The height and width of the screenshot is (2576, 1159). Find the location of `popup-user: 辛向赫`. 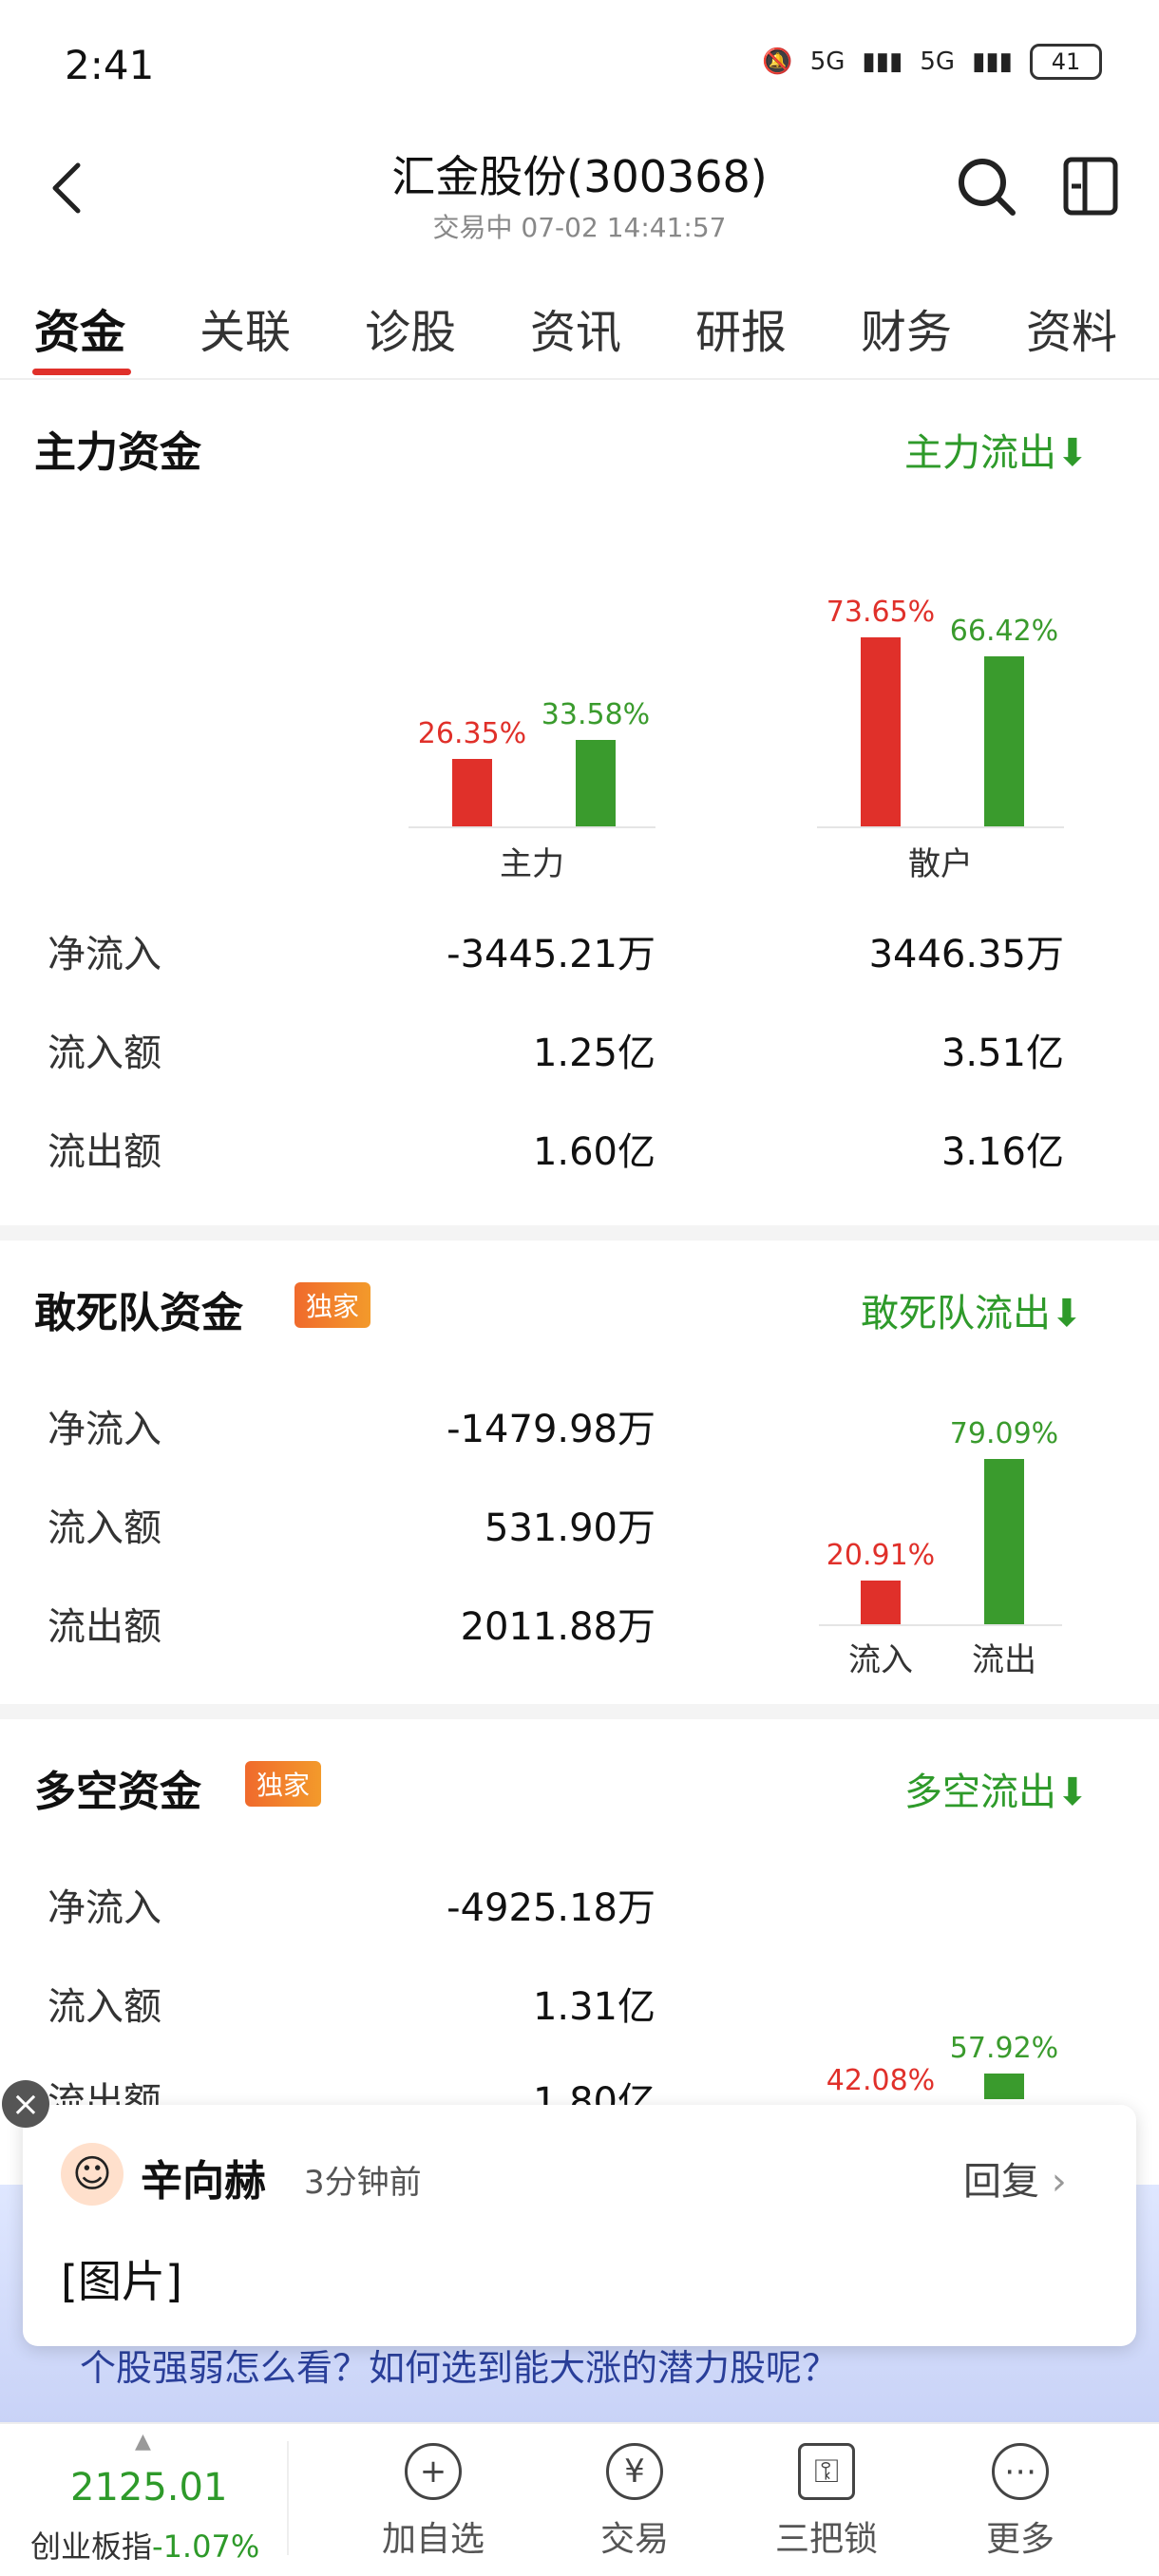

popup-user: 辛向赫 is located at coordinates (203, 2181).